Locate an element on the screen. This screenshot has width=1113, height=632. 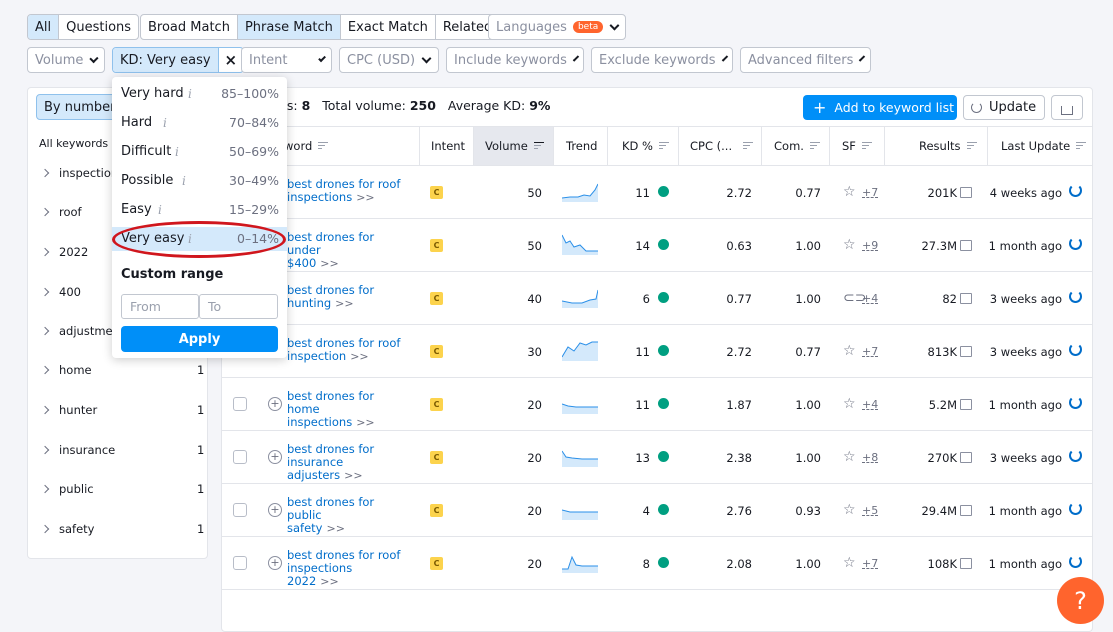
include-keywords-filter: Include keywords is located at coordinates (515, 60).